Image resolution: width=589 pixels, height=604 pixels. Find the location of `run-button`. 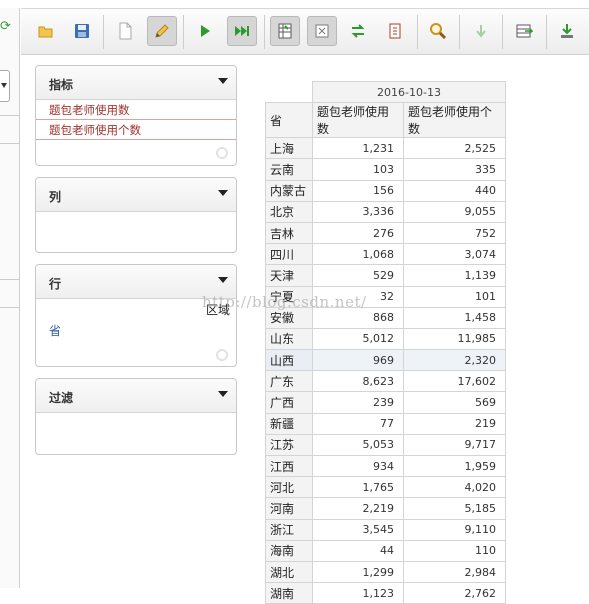

run-button is located at coordinates (205, 31).